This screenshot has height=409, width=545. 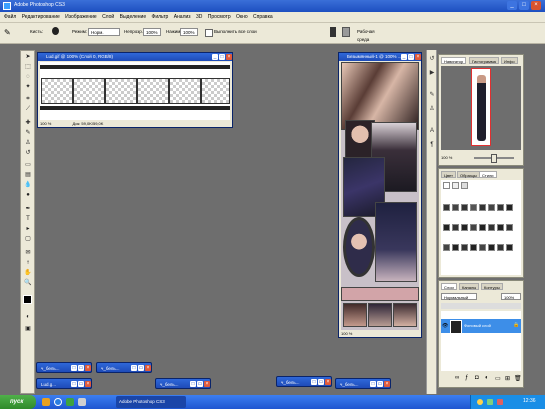 I want to click on path-select-icon: ▸, so click(x=28, y=229).